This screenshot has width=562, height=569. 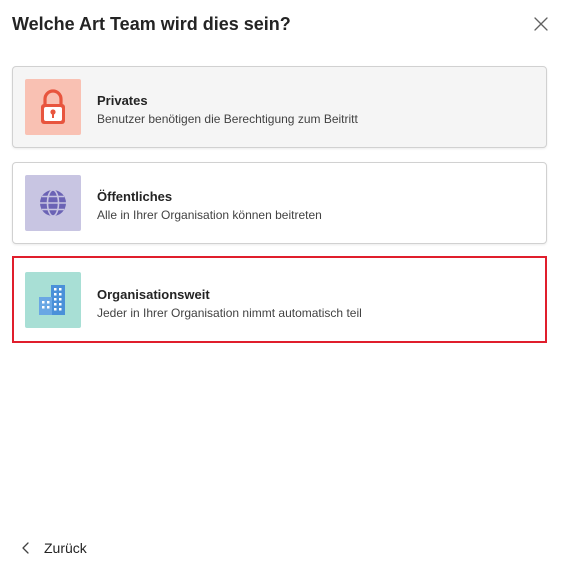 I want to click on option-public-title: Öffentliches, so click(x=135, y=196).